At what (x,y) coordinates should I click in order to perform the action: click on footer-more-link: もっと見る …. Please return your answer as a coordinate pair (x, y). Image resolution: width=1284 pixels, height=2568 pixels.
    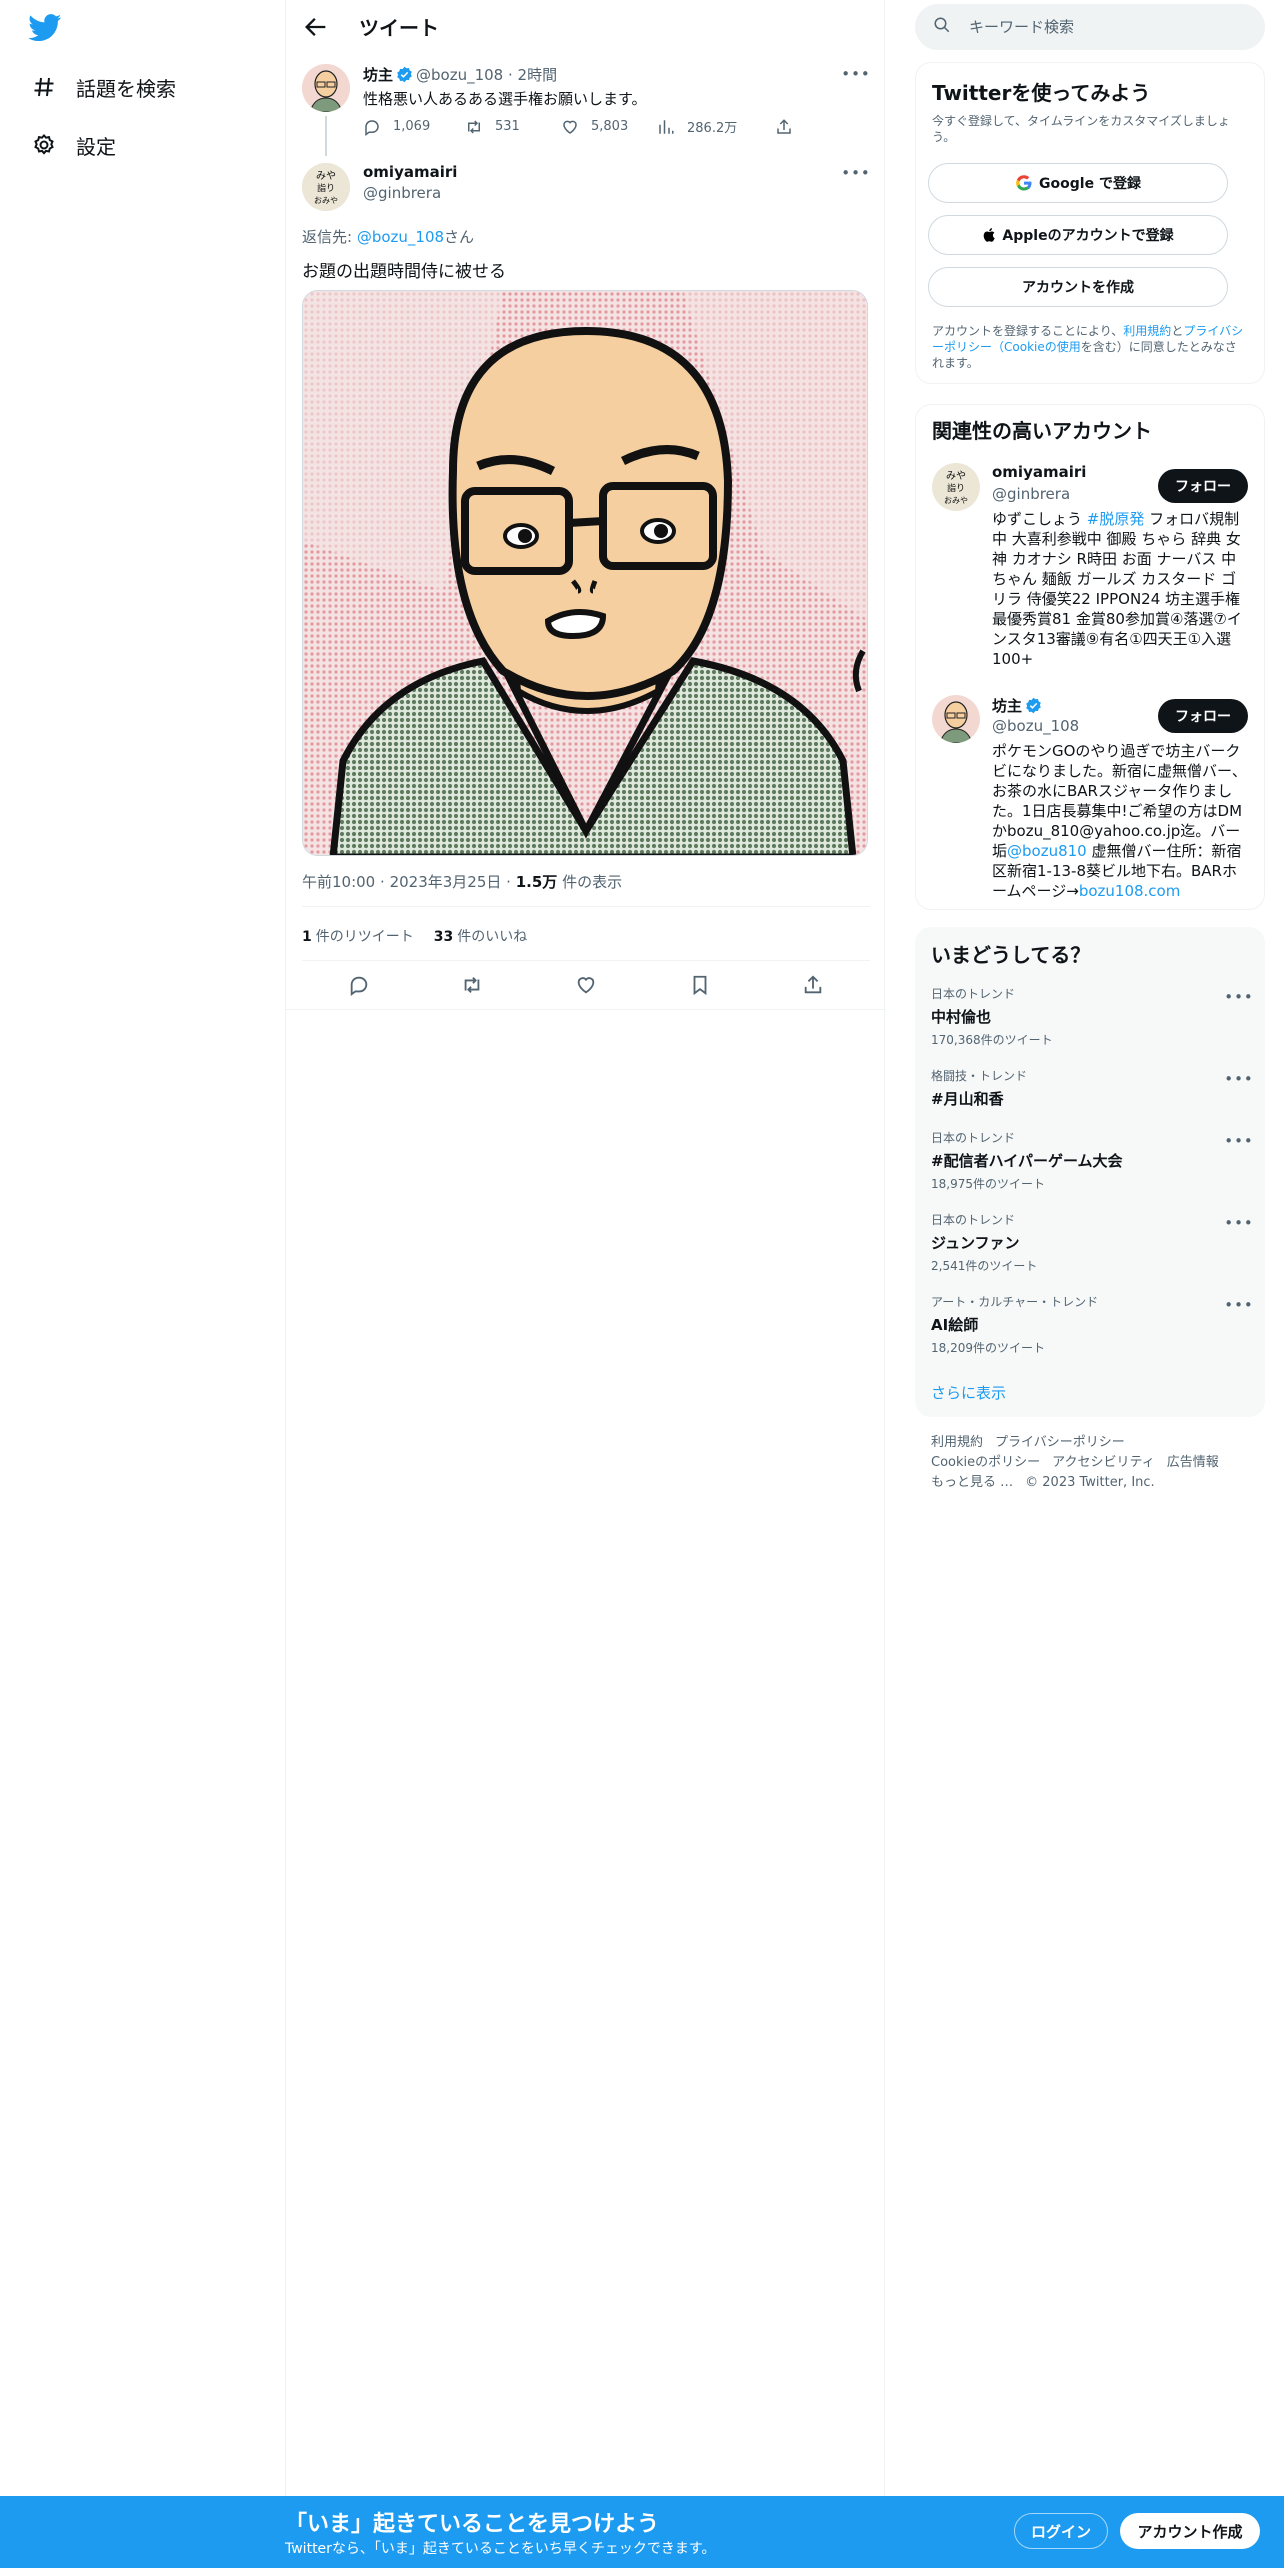
    Looking at the image, I should click on (978, 1482).